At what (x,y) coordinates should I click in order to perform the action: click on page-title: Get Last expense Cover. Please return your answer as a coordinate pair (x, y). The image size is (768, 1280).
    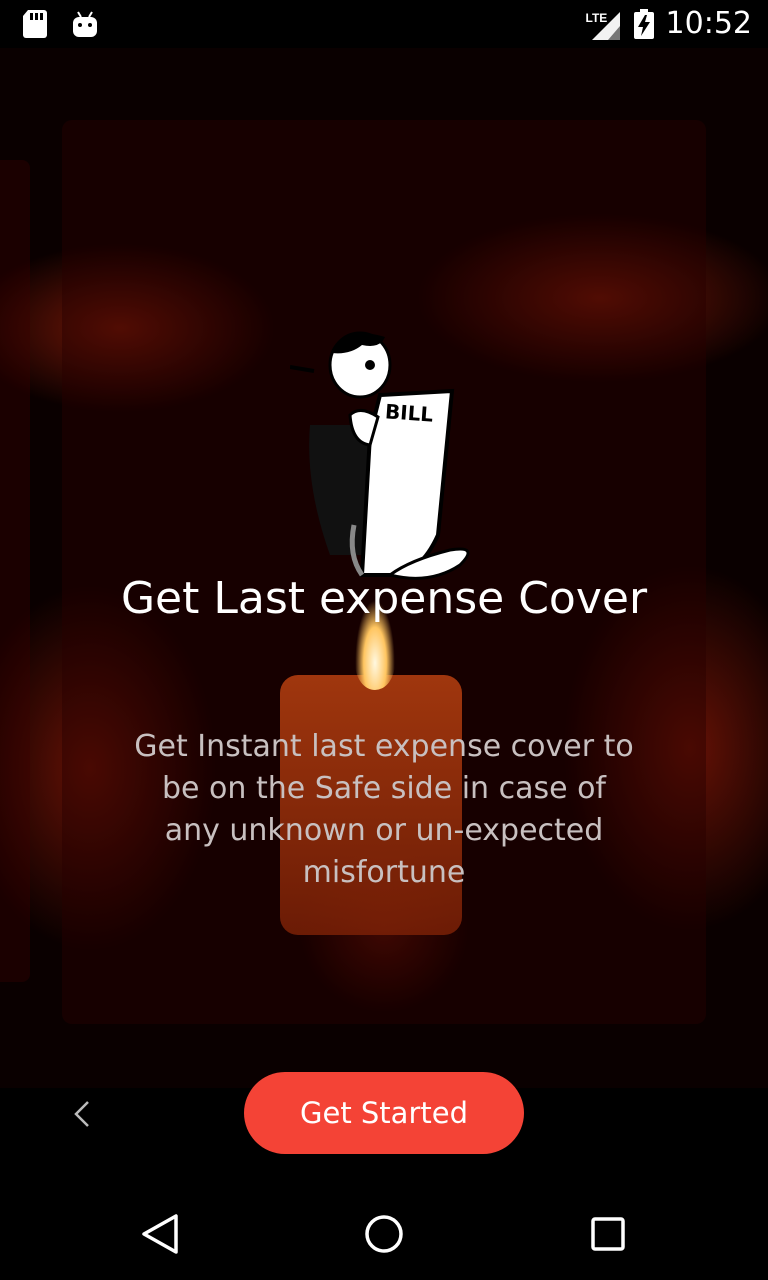
    Looking at the image, I should click on (384, 598).